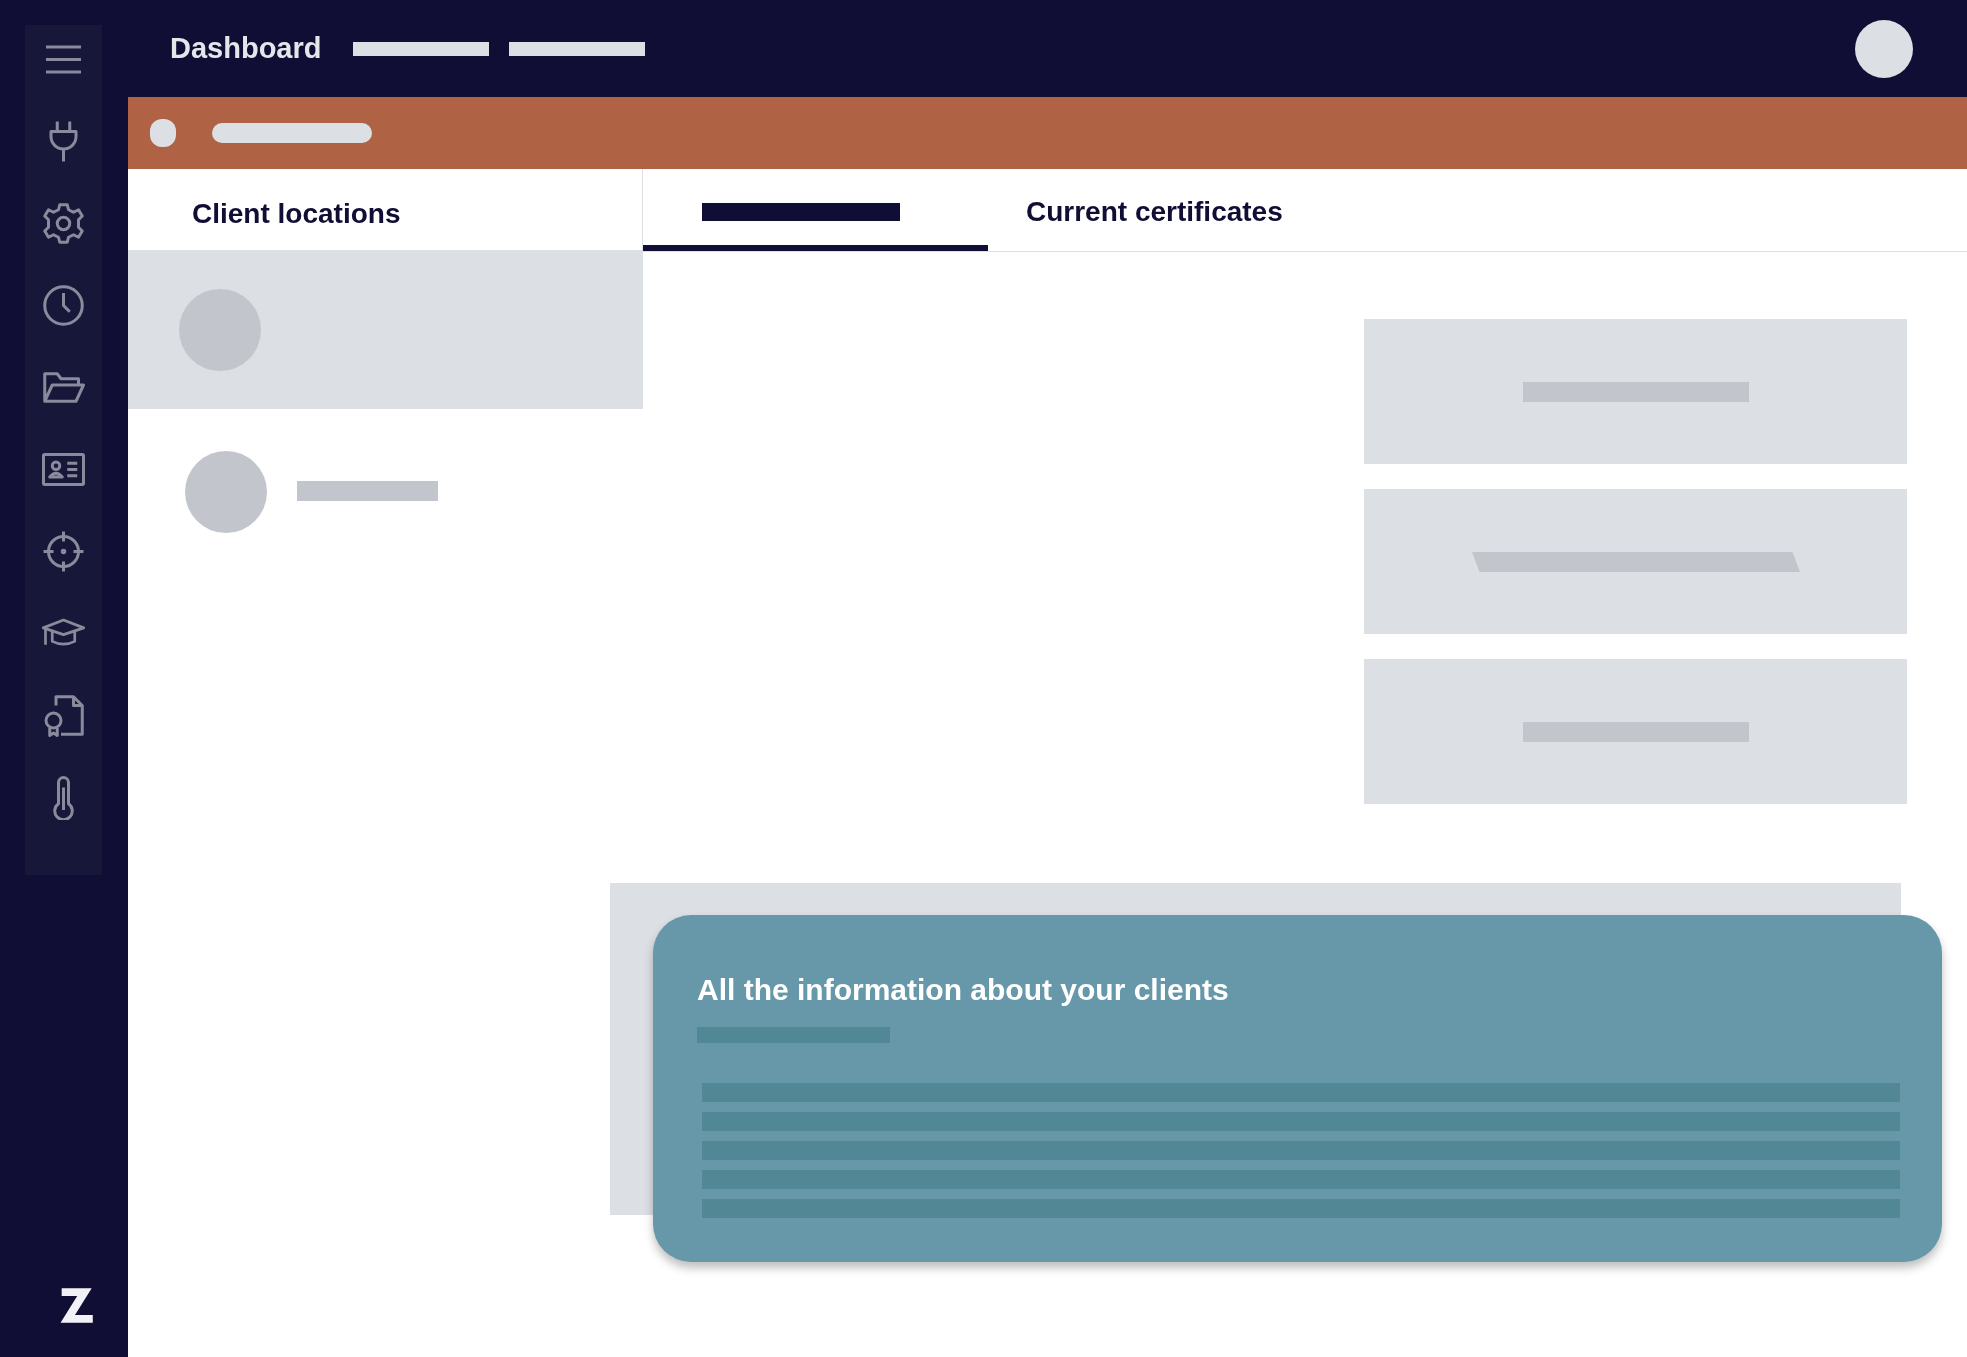 The width and height of the screenshot is (1967, 1357). I want to click on clock-icon, so click(63, 305).